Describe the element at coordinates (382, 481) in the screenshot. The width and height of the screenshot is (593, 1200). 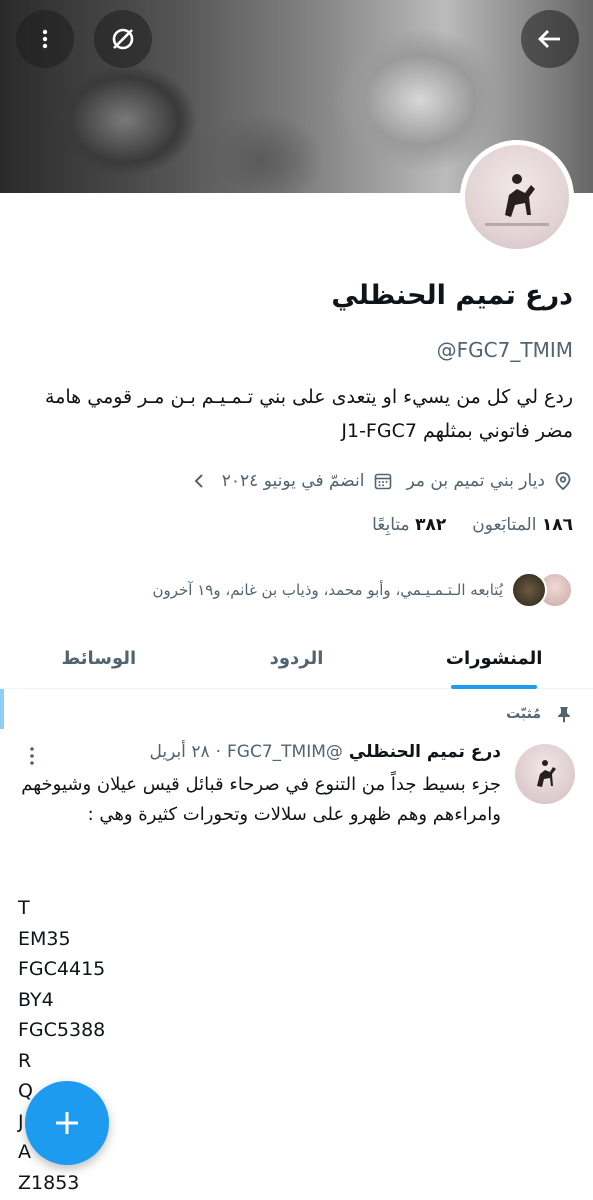
I see `calendar-icon` at that location.